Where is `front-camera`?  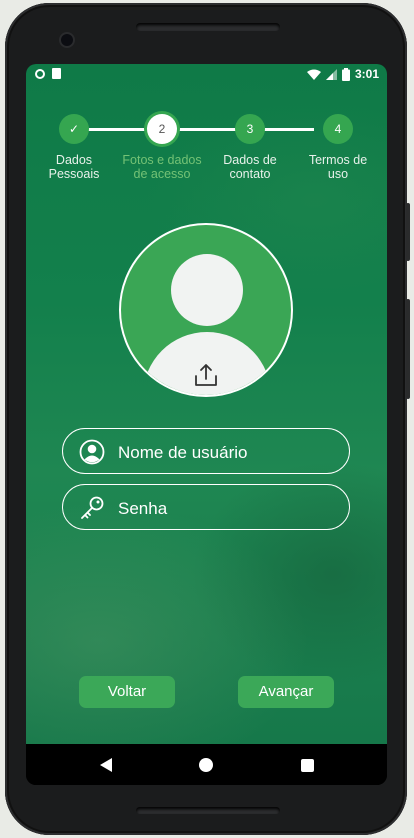 front-camera is located at coordinates (67, 40).